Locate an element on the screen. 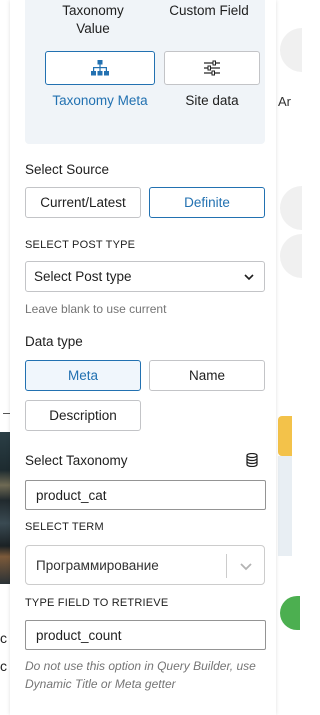  background-page-right: Ar is located at coordinates (289, 357).